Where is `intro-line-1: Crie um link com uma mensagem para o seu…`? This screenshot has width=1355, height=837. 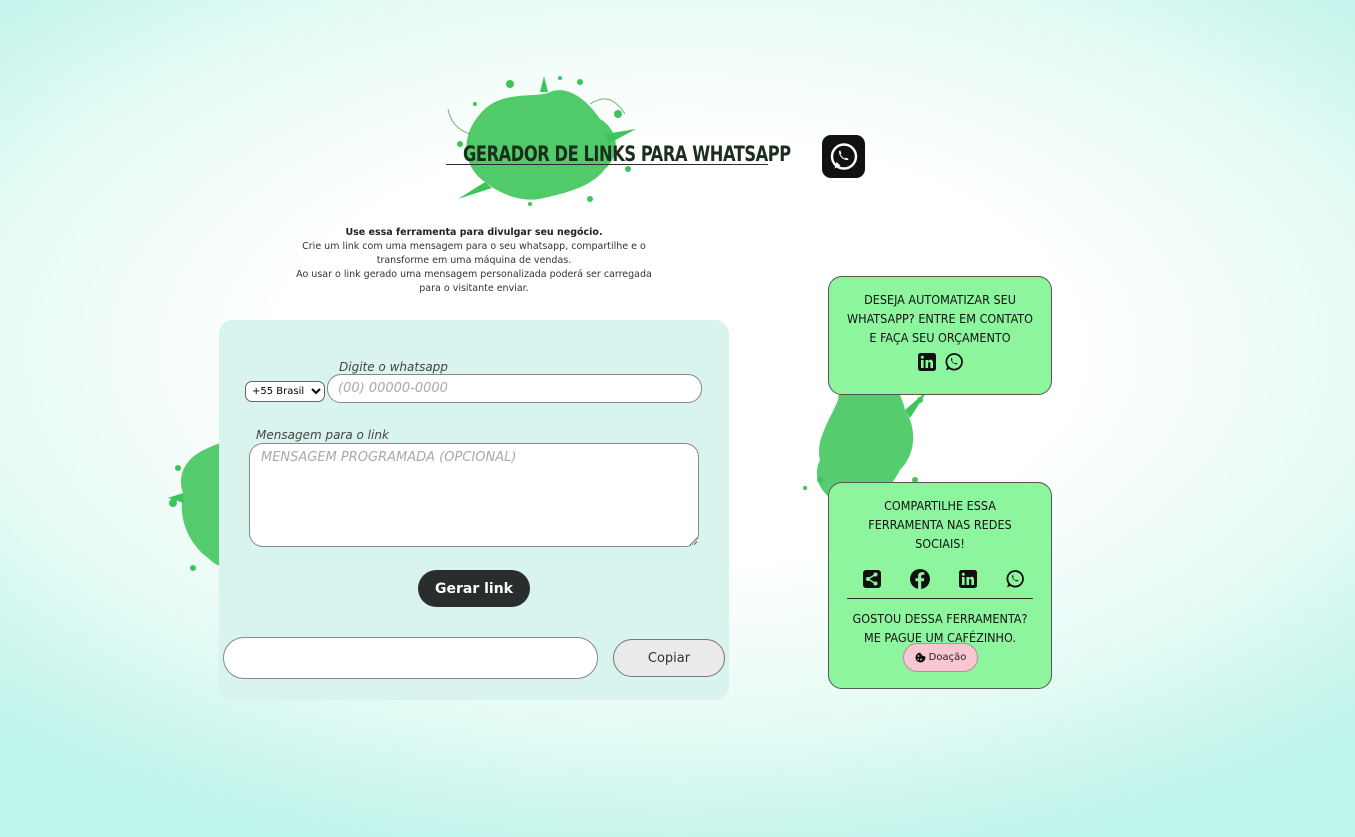
intro-line-1: Crie um link com uma mensagem para o seu… is located at coordinates (474, 253).